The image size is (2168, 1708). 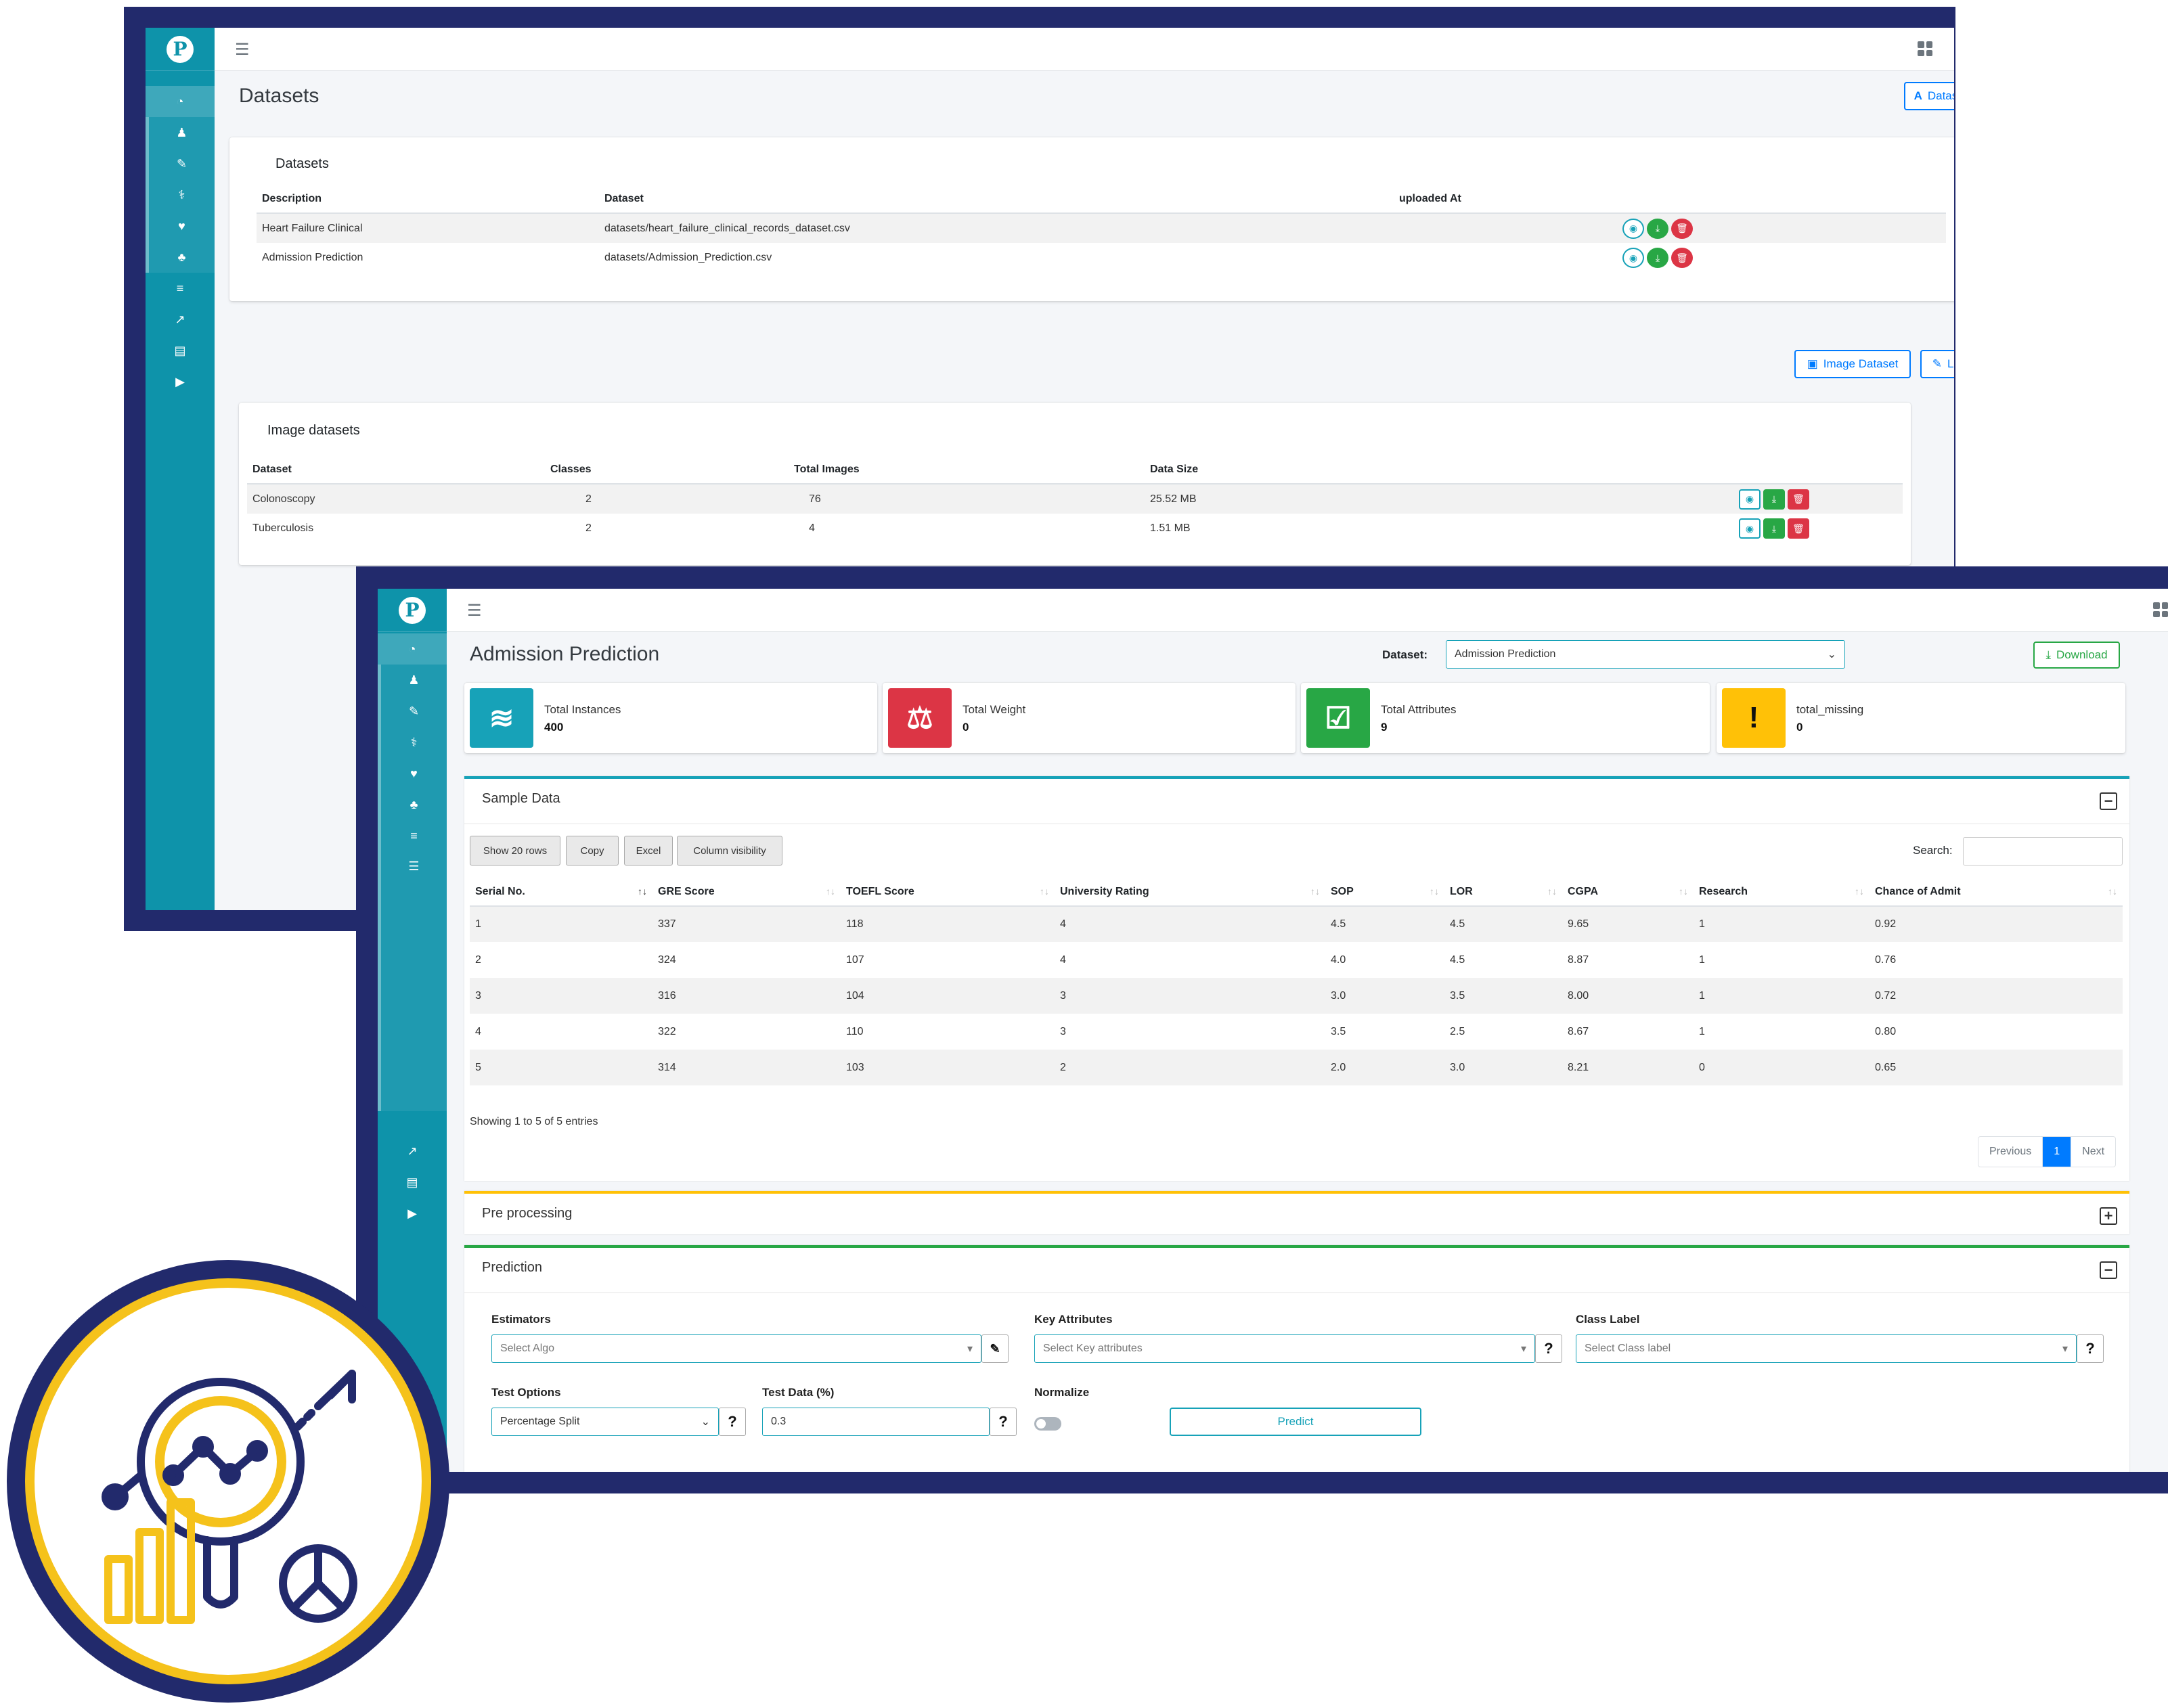 I want to click on sidebar: P ◔ ♟ ✎ ⚕ ♥ ♣ ≡ ↗ ▤ ▶, so click(x=180, y=469).